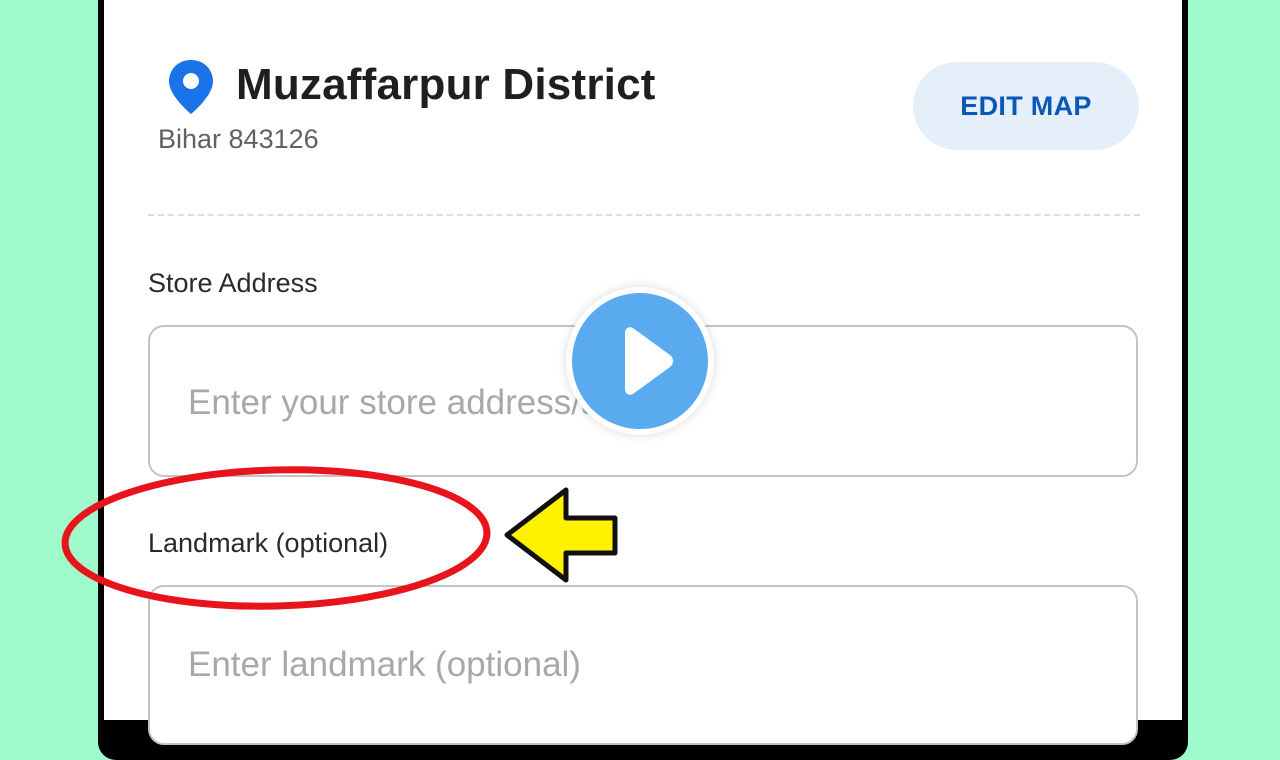 This screenshot has height=760, width=1280. What do you see at coordinates (649, 361) in the screenshot?
I see `play-icon` at bounding box center [649, 361].